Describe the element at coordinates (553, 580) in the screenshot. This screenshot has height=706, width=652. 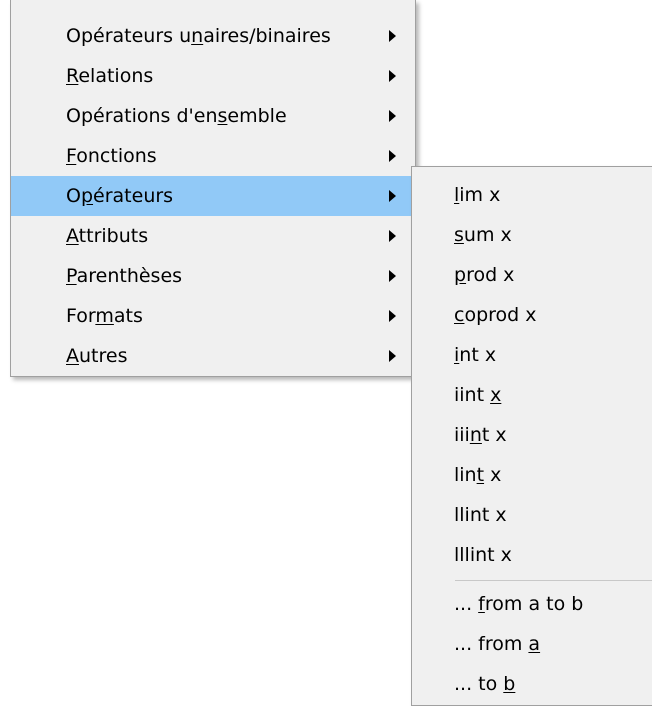
I see `menu-separator` at that location.